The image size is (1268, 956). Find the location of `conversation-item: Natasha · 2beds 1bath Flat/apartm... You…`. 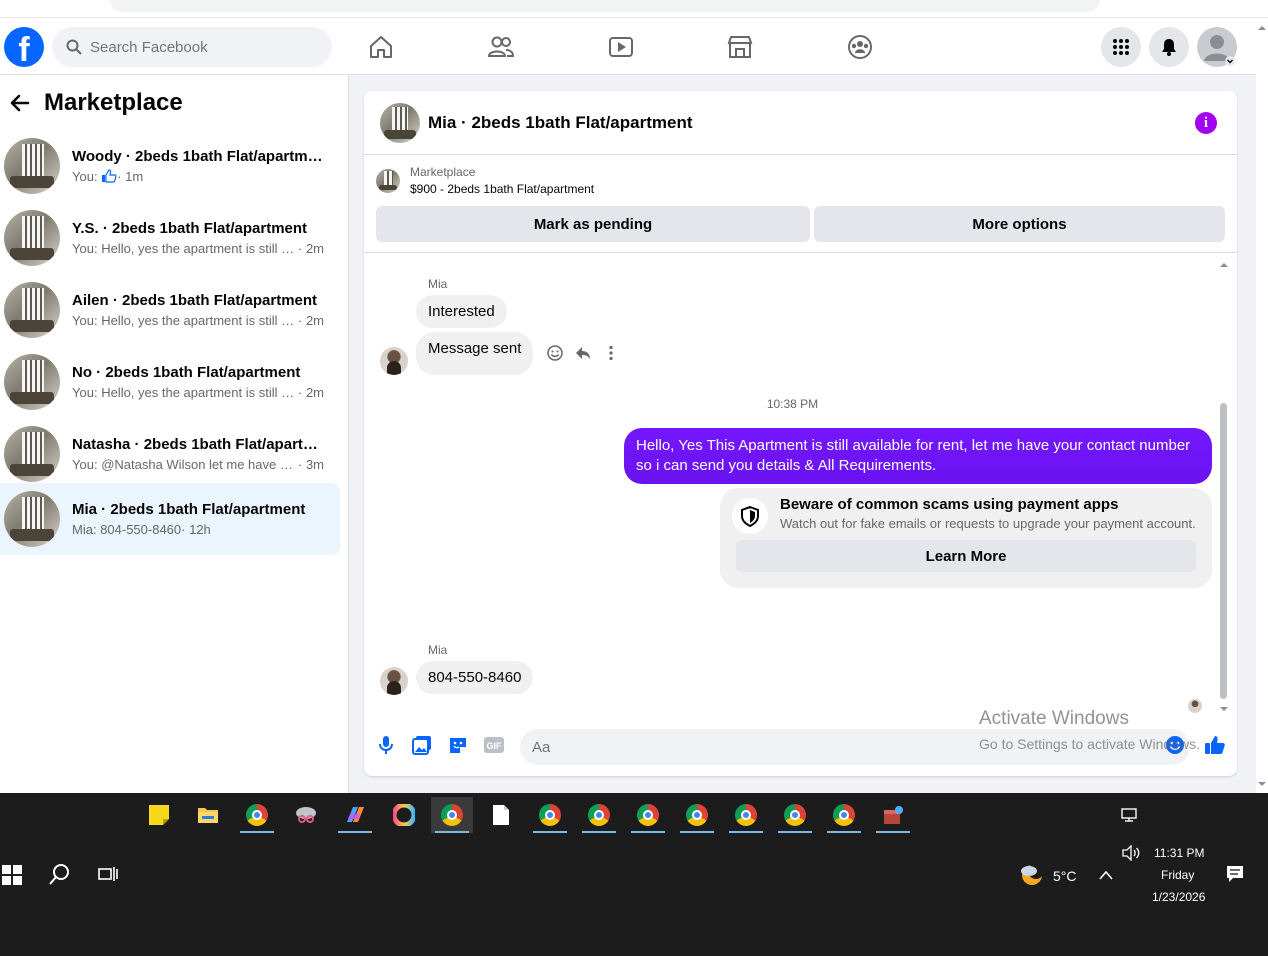

conversation-item: Natasha · 2beds 1bath Flat/apartm... You… is located at coordinates (170, 454).